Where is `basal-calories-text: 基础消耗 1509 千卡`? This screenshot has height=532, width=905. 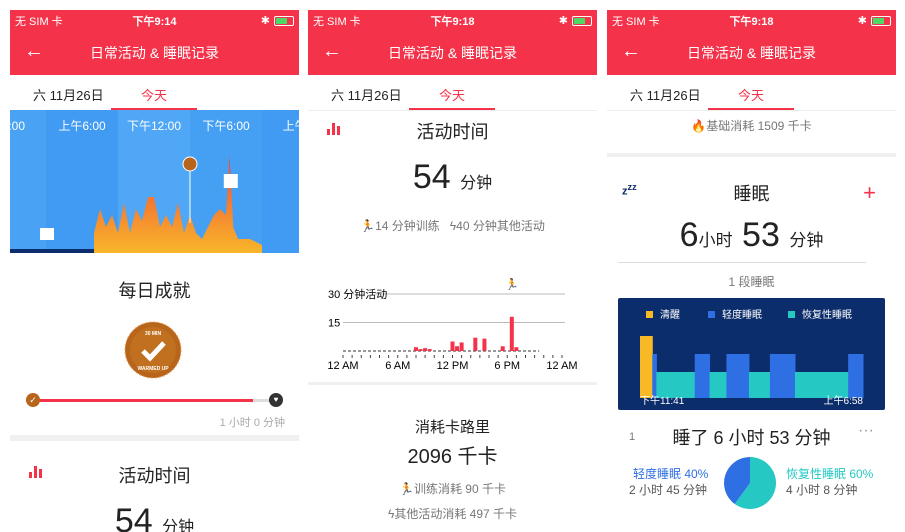 basal-calories-text: 基础消耗 1509 千卡 is located at coordinates (759, 126).